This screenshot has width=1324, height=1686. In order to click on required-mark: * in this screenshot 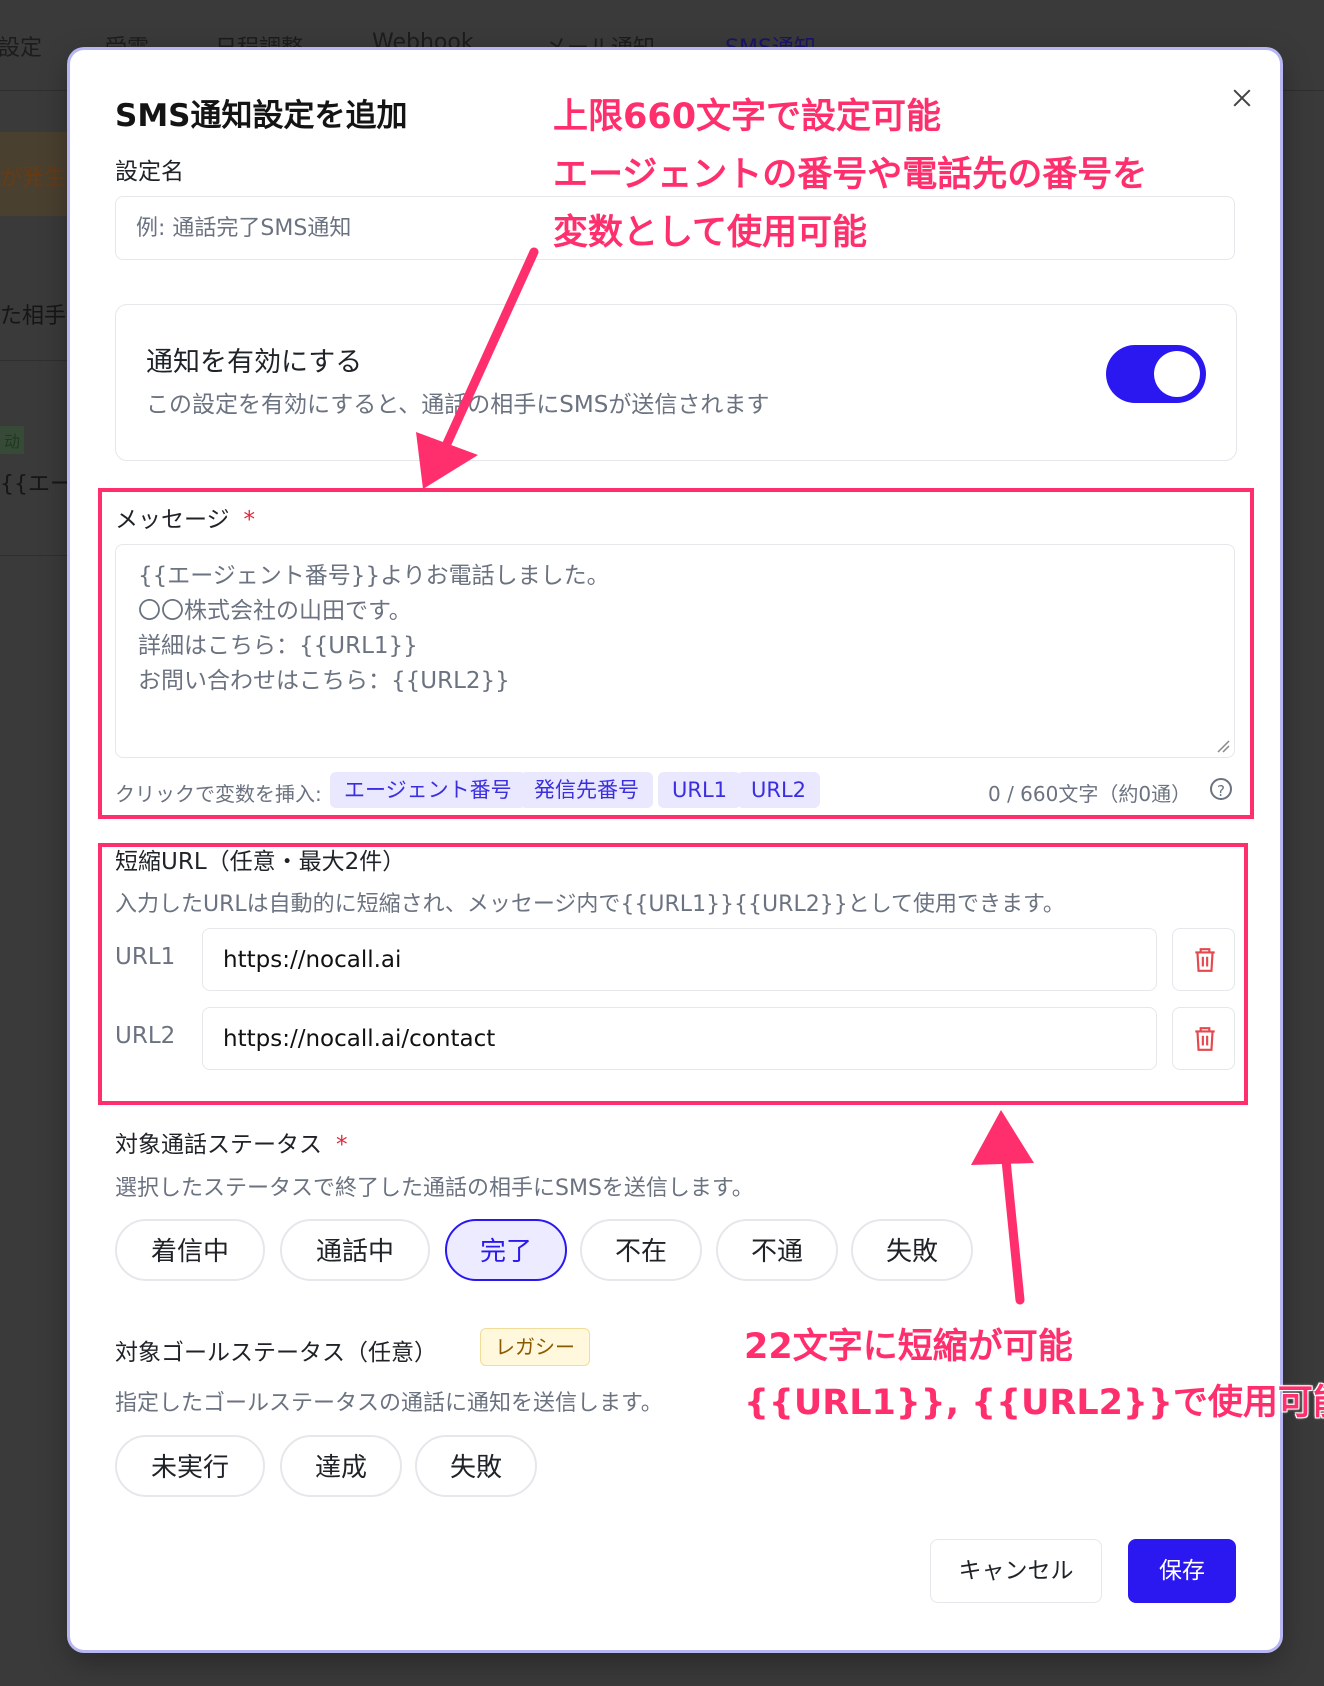, I will do `click(342, 1145)`.